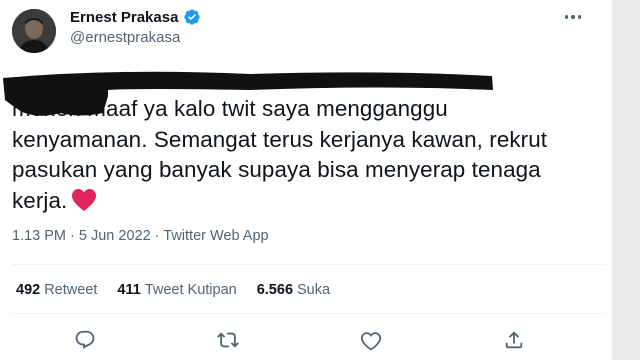 The image size is (640, 360). What do you see at coordinates (34, 31) in the screenshot?
I see `avatar` at bounding box center [34, 31].